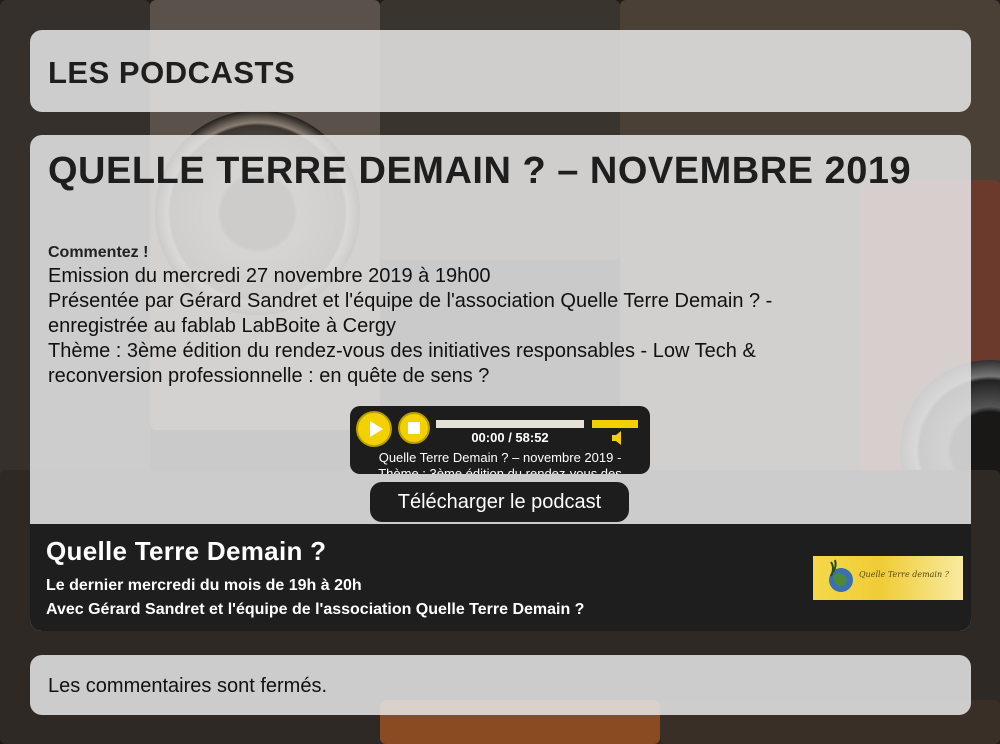 Image resolution: width=1000 pixels, height=744 pixels. I want to click on page-title: LES PODCASTS, so click(172, 72).